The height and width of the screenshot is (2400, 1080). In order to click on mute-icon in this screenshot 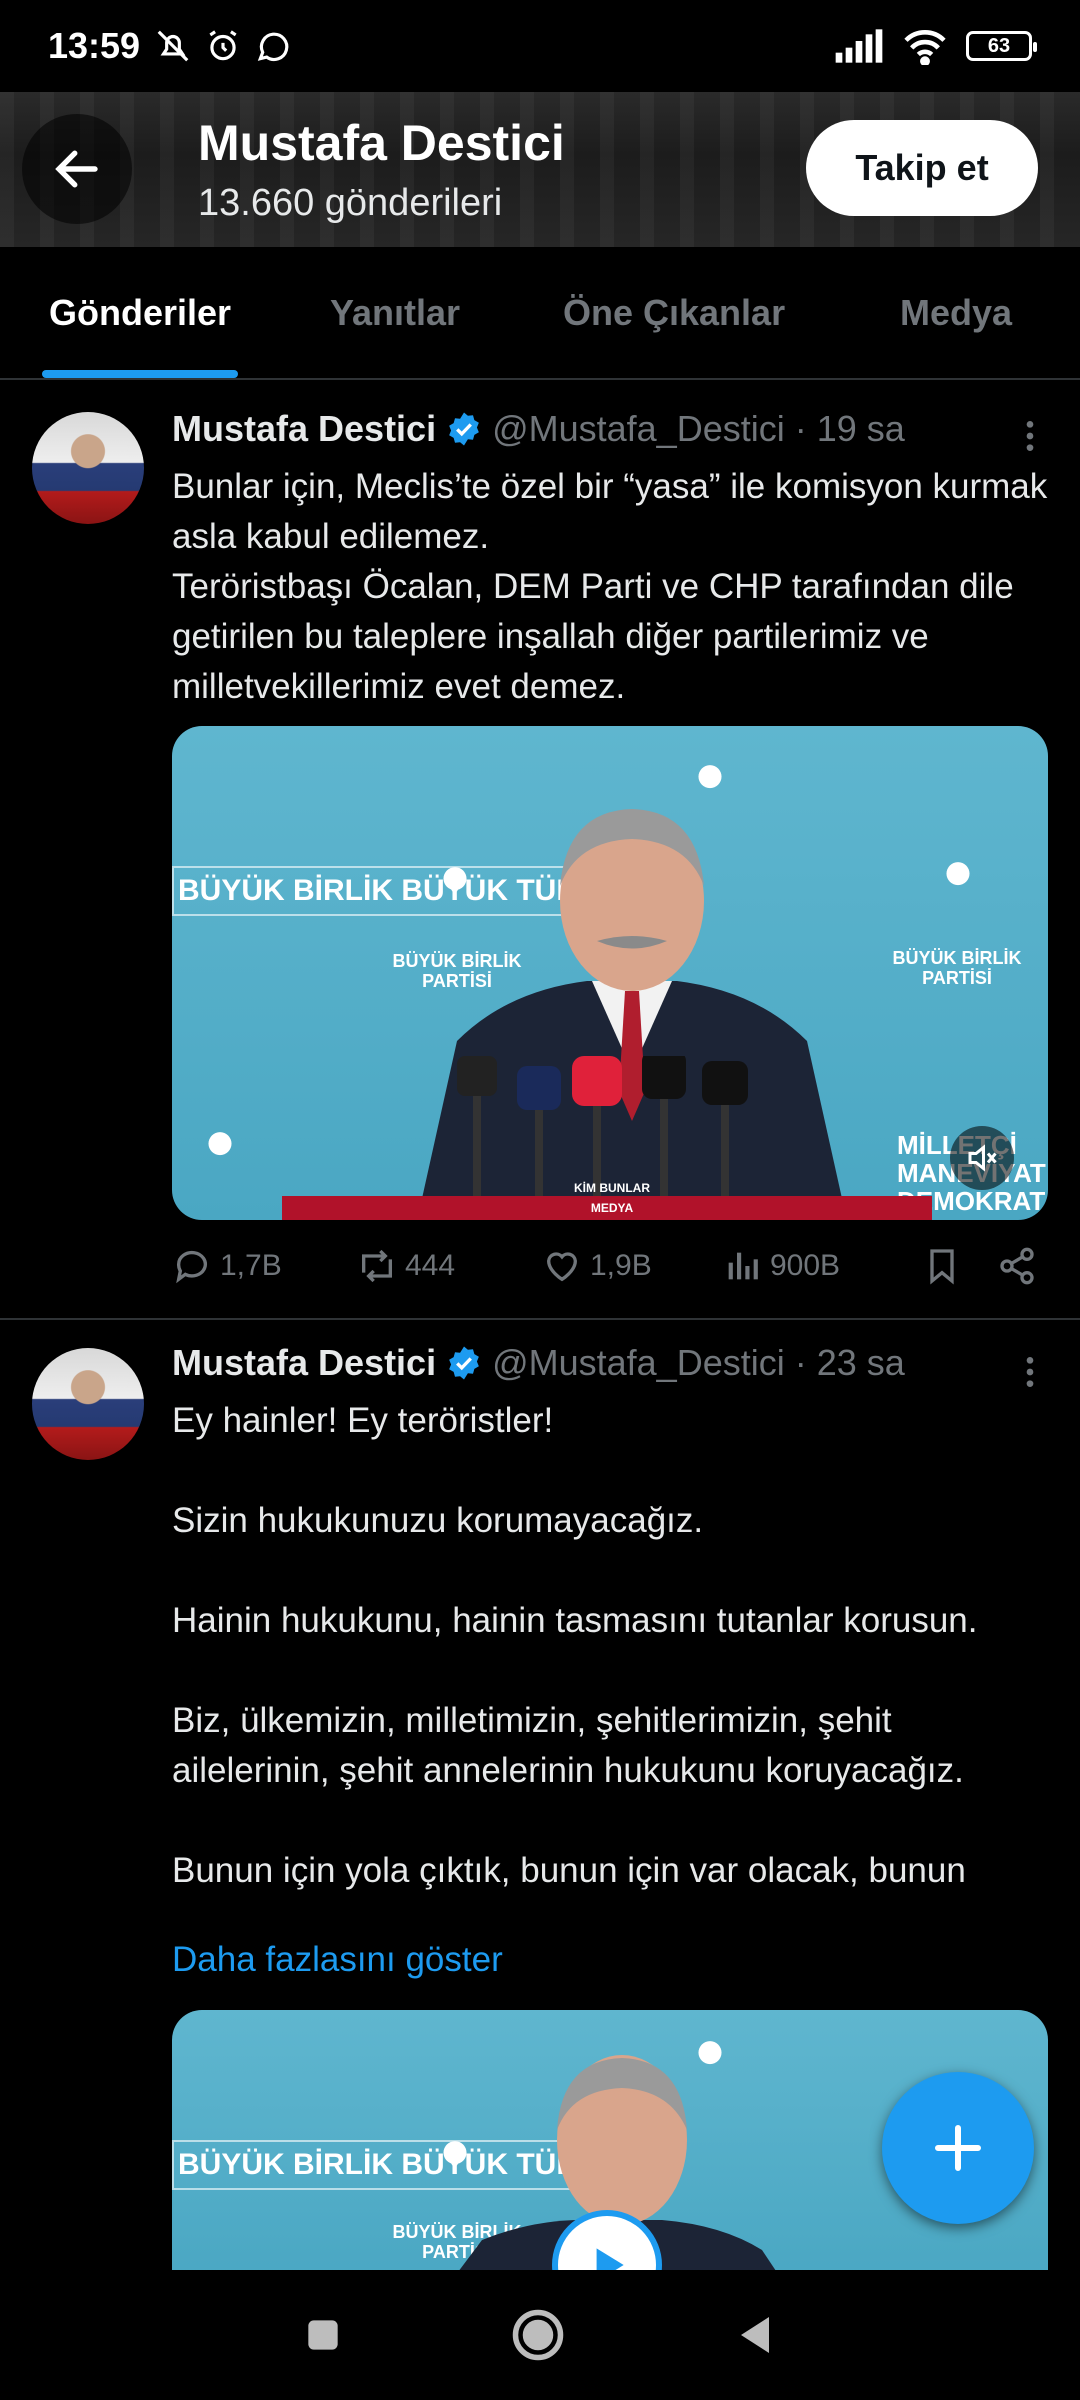, I will do `click(173, 46)`.